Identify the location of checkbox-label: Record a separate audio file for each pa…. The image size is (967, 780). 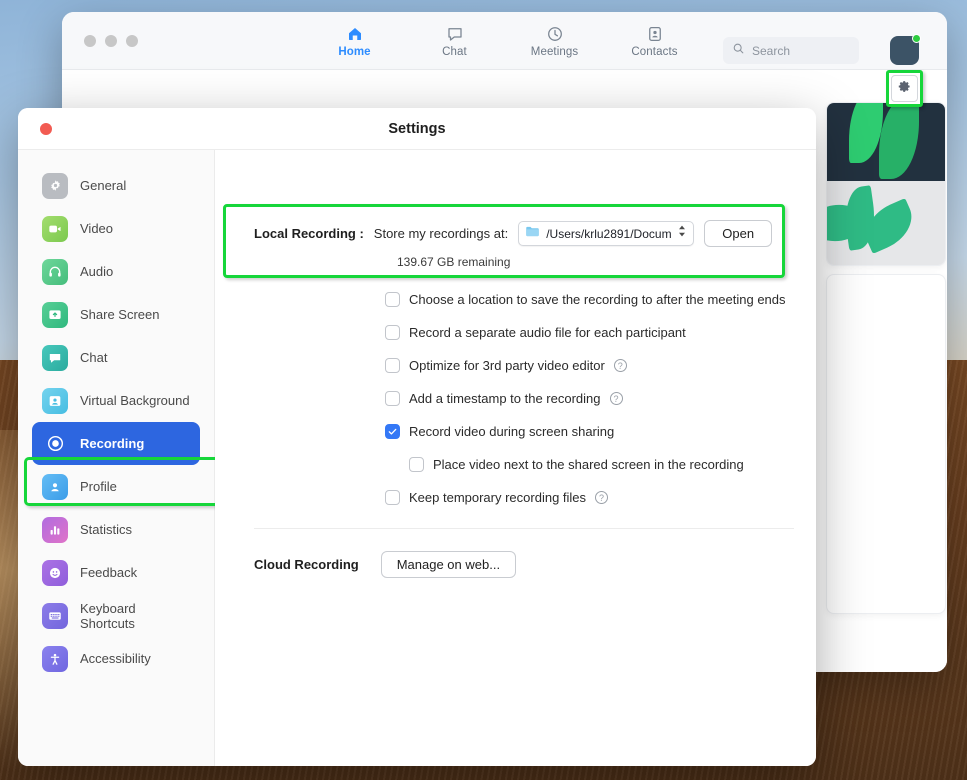
(547, 332).